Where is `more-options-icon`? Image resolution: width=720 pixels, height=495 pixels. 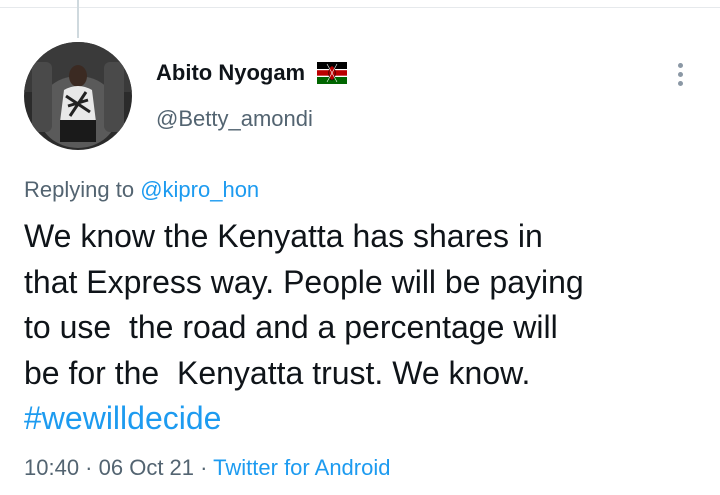
more-options-icon is located at coordinates (680, 74).